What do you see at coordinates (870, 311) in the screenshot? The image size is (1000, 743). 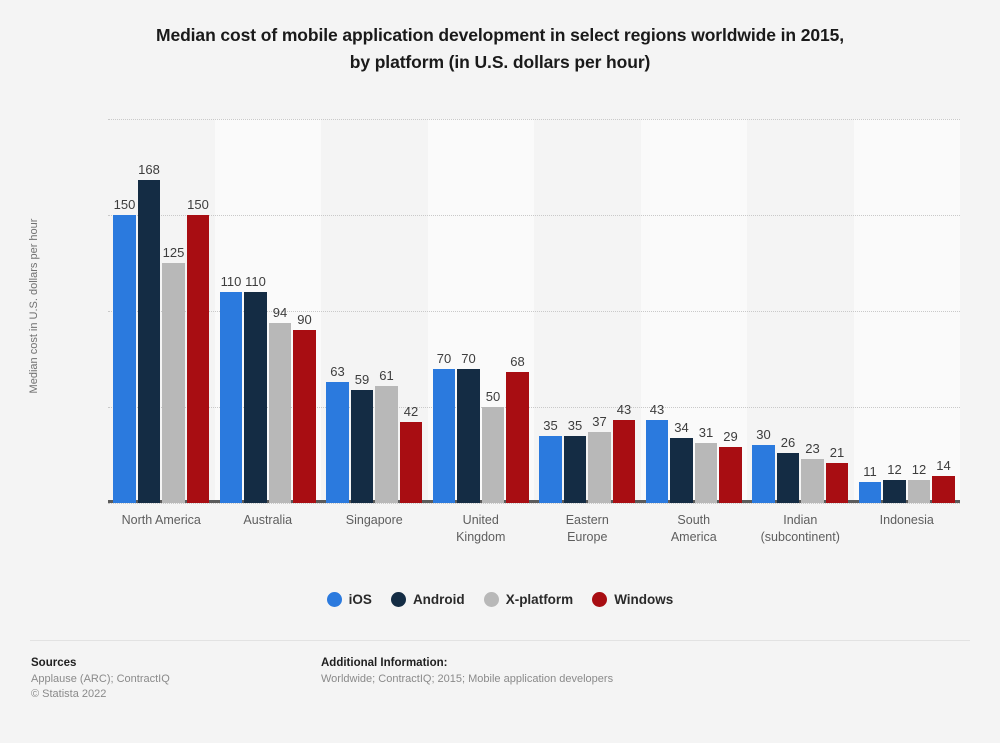 I see `bar-wrapper: 11` at bounding box center [870, 311].